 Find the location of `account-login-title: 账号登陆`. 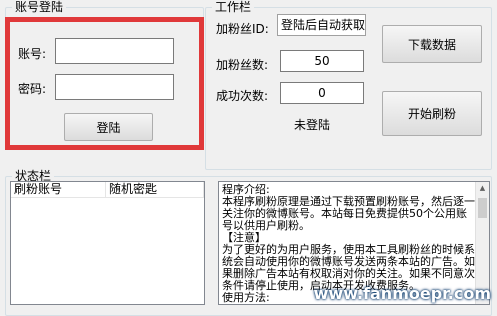

account-login-title: 账号登陆 is located at coordinates (39, 7).